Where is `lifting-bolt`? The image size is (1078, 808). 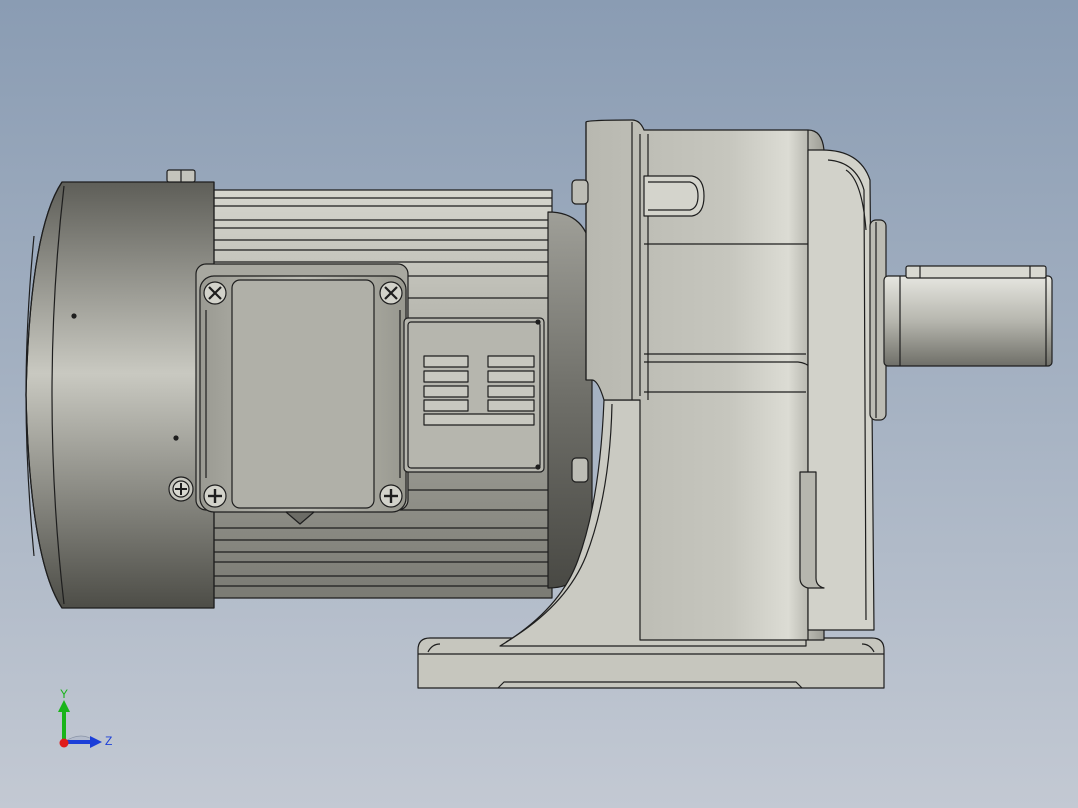
lifting-bolt is located at coordinates (181, 176).